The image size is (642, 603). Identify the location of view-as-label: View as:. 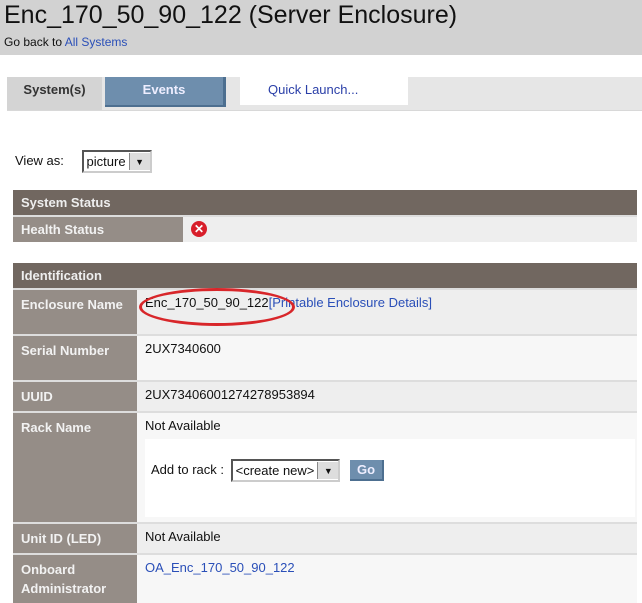
(39, 160).